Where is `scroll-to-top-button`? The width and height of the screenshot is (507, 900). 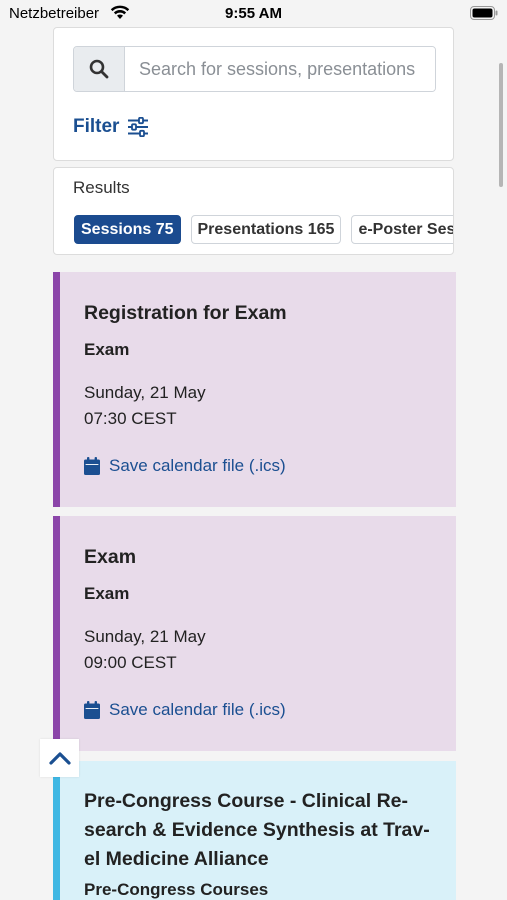 scroll-to-top-button is located at coordinates (59, 758).